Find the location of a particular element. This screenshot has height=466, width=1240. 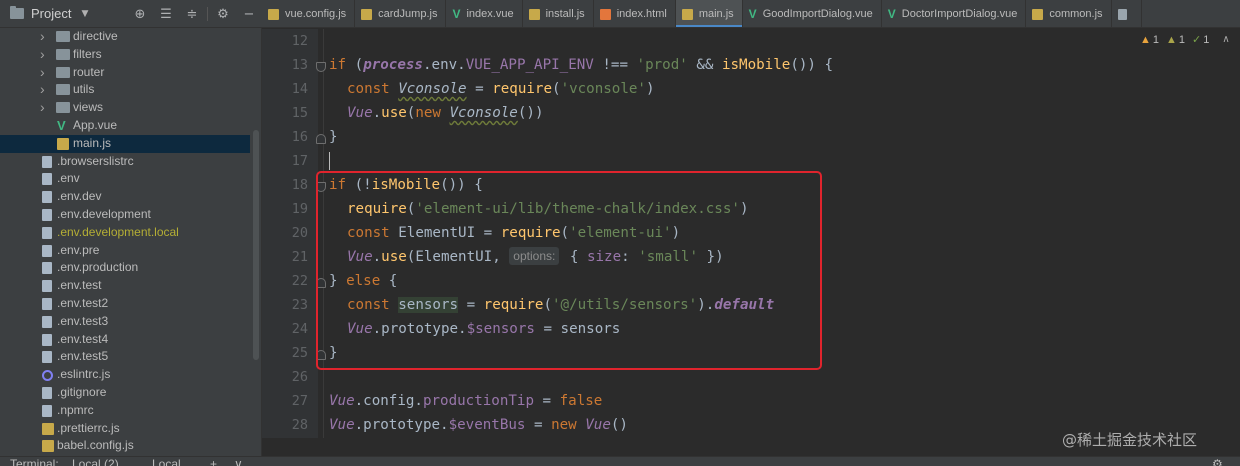

code-token: if is located at coordinates (338, 65).